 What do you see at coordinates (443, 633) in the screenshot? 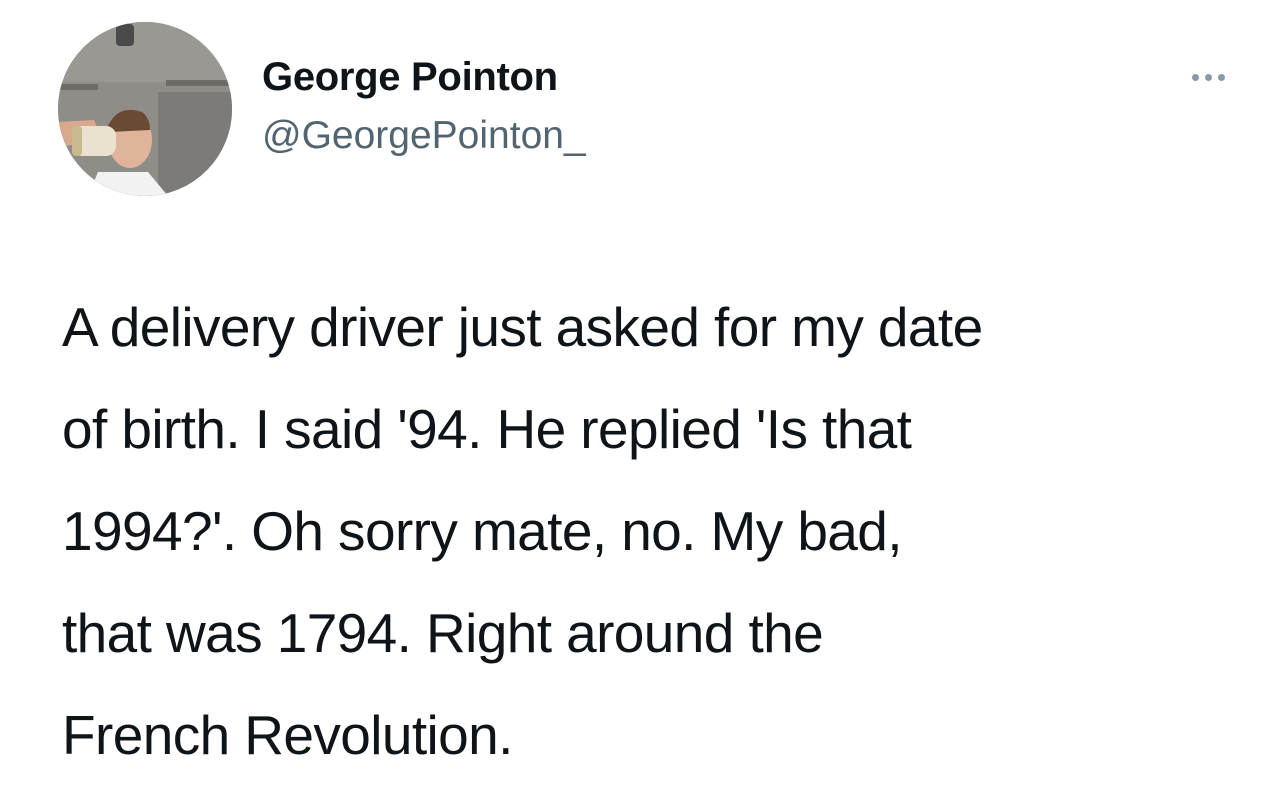
I see `tweet-text-line: that was 1794. Right around the` at bounding box center [443, 633].